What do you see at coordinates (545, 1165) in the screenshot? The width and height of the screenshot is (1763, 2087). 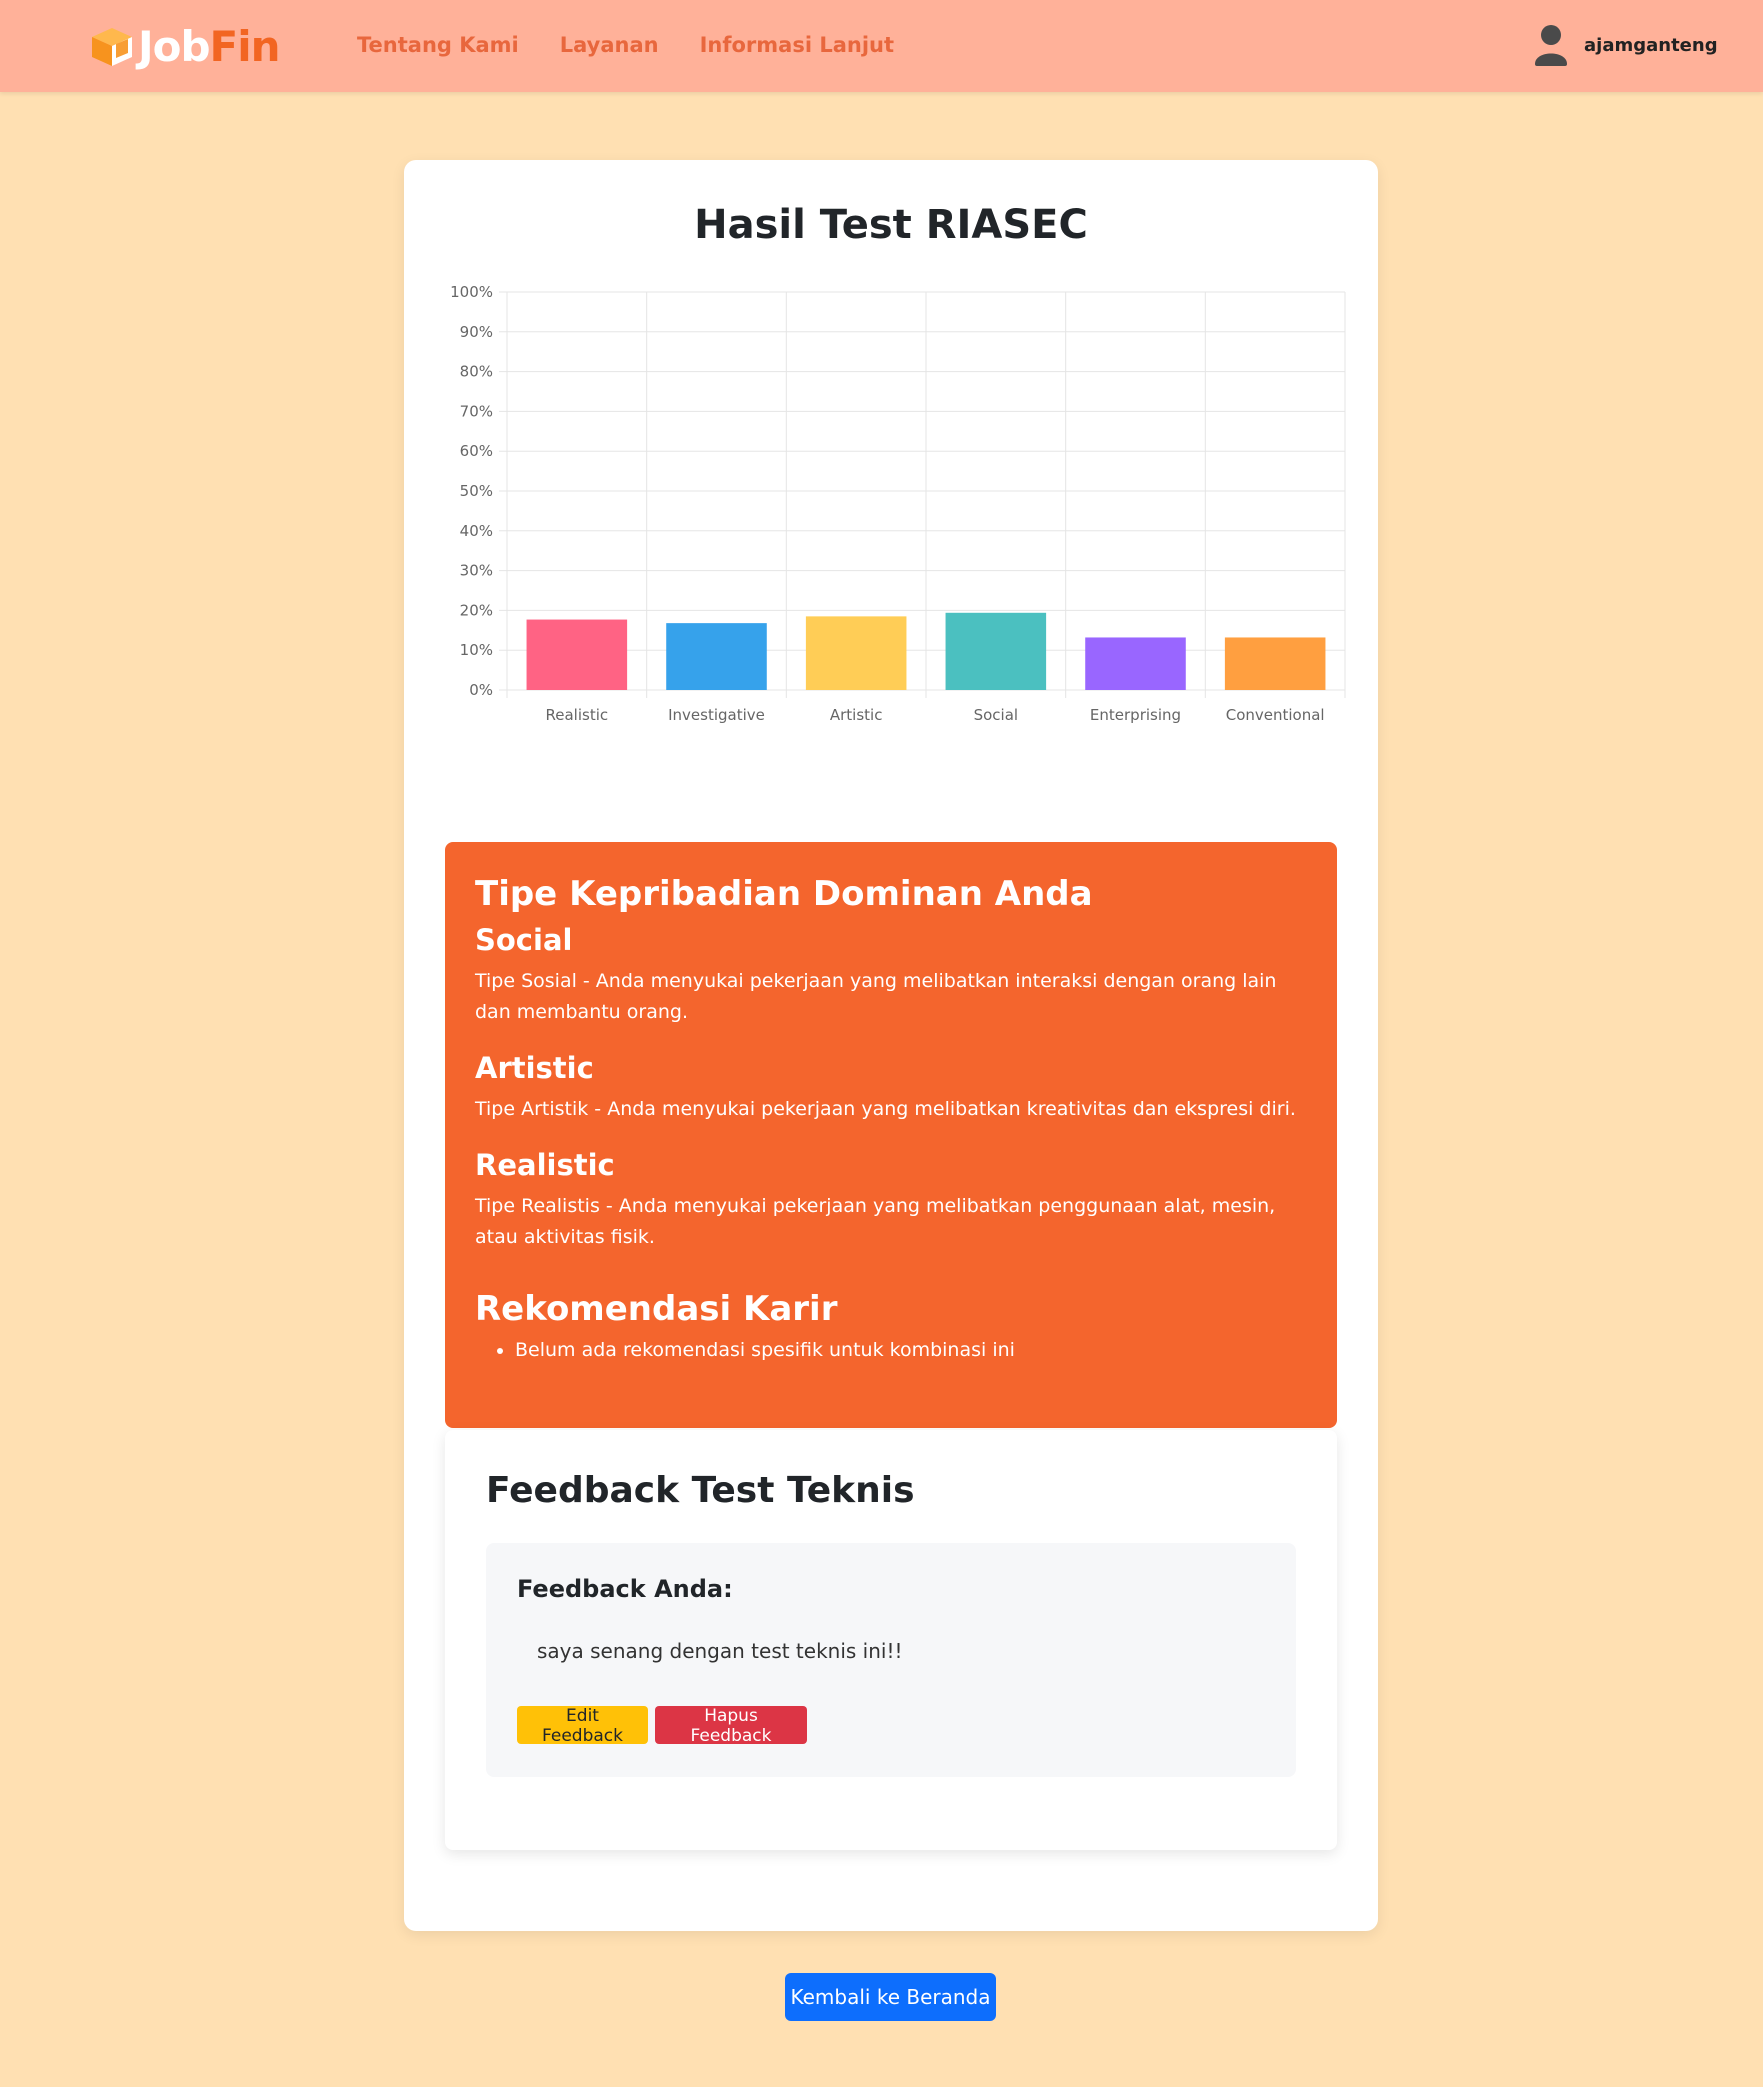 I see `type-name: Realistic` at bounding box center [545, 1165].